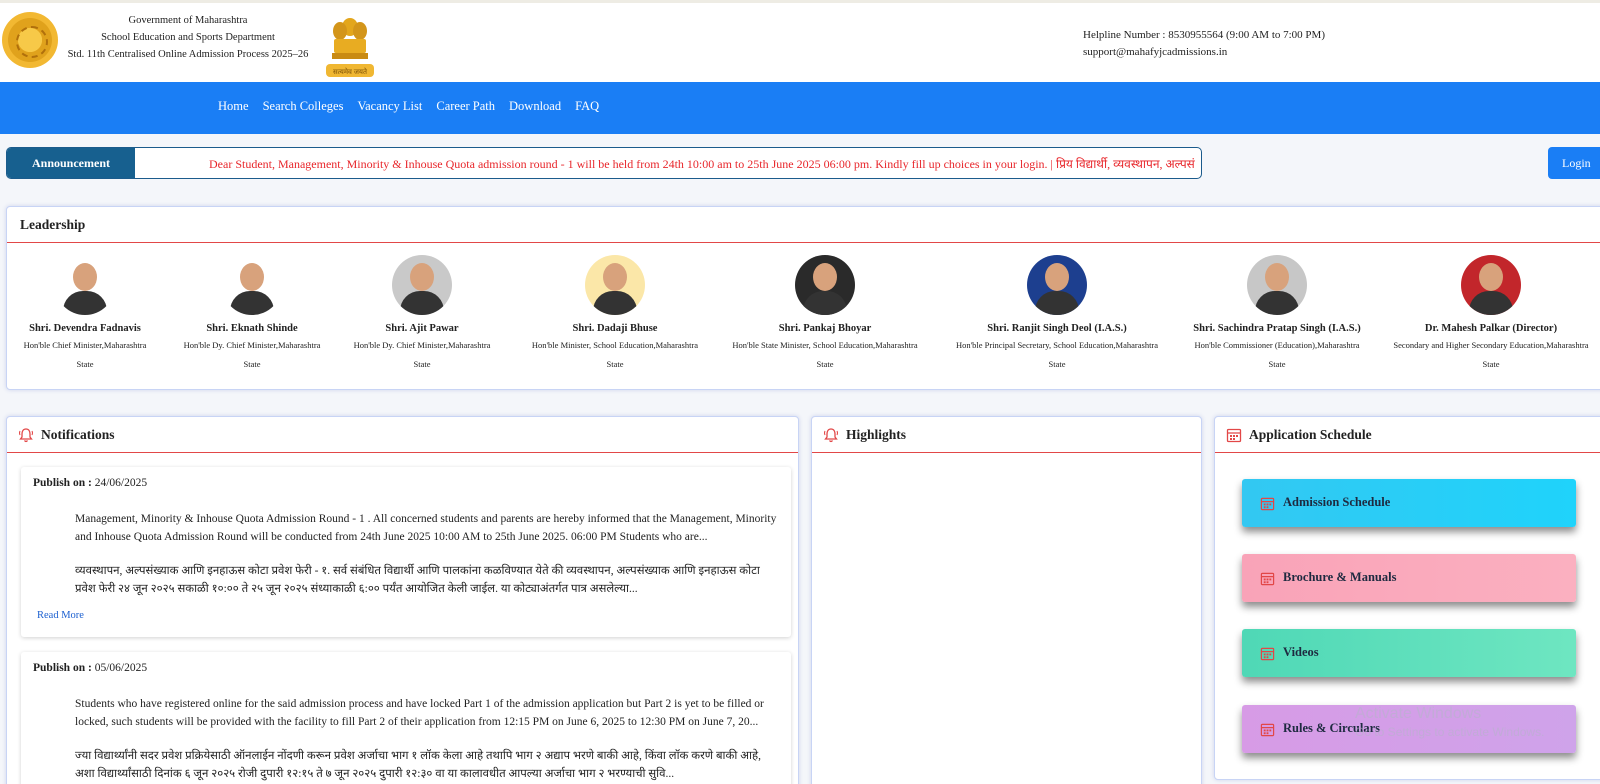 Image resolution: width=1600 pixels, height=784 pixels. What do you see at coordinates (1057, 328) in the screenshot?
I see `leader-name: Shri. Ranjit Singh Deol (I.A.S.)` at bounding box center [1057, 328].